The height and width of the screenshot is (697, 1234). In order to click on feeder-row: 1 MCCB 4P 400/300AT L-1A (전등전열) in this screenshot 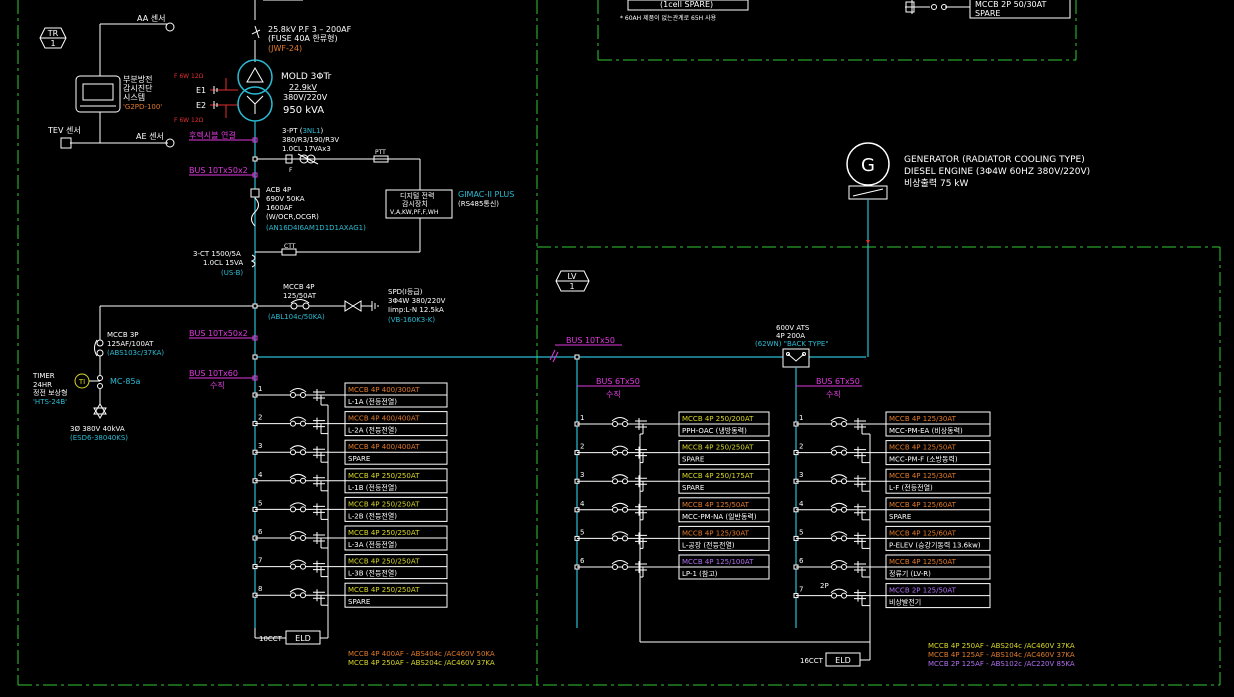, I will do `click(350, 395)`.